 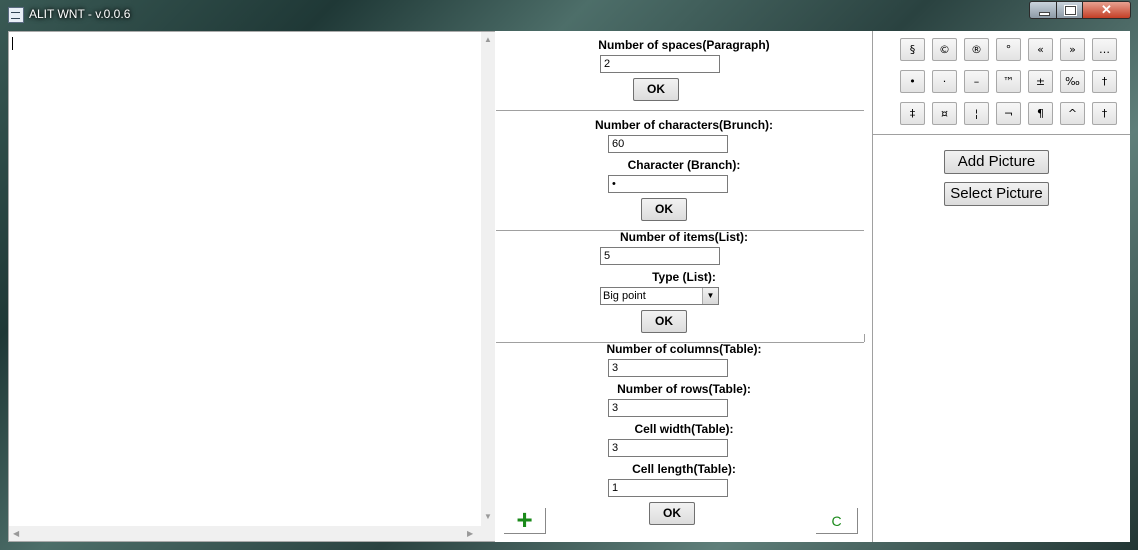 What do you see at coordinates (668, 144) in the screenshot?
I see `branch-count-input: 60` at bounding box center [668, 144].